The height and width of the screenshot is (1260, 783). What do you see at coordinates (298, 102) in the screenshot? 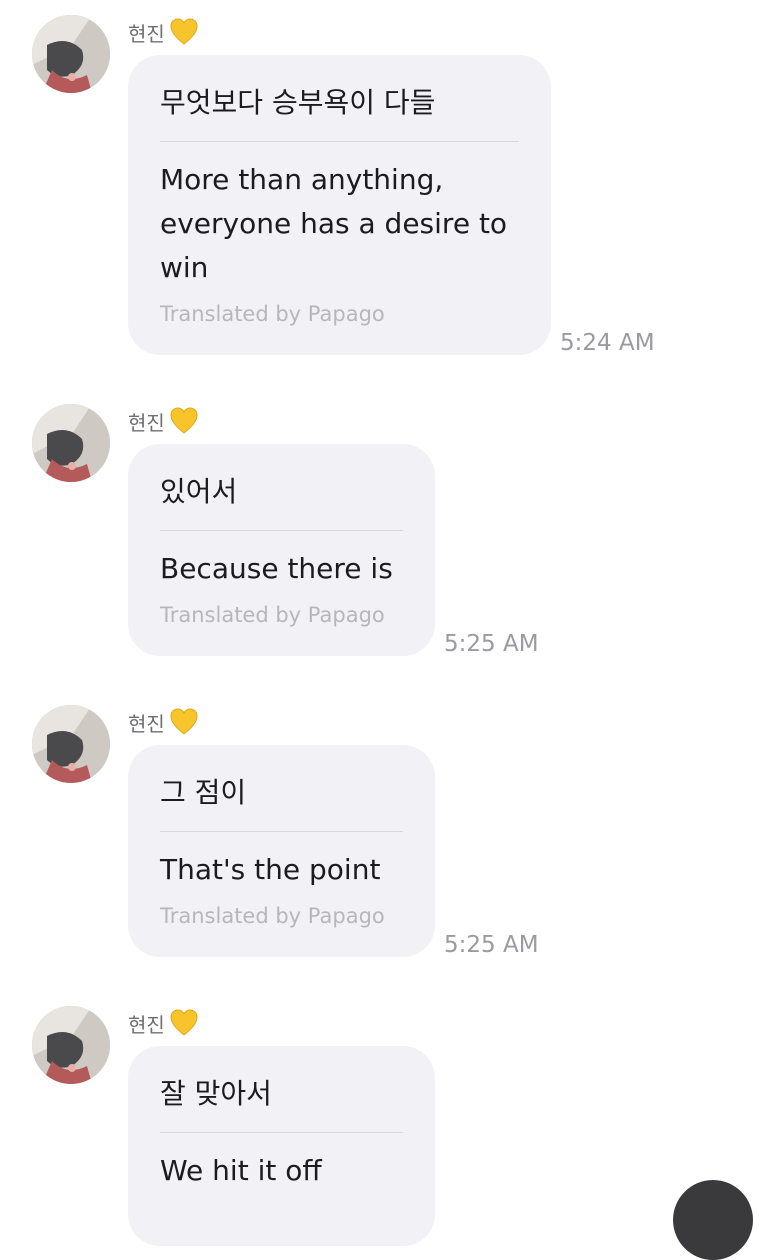
I see `original-text: 무엇보다 승부욕이 다들` at bounding box center [298, 102].